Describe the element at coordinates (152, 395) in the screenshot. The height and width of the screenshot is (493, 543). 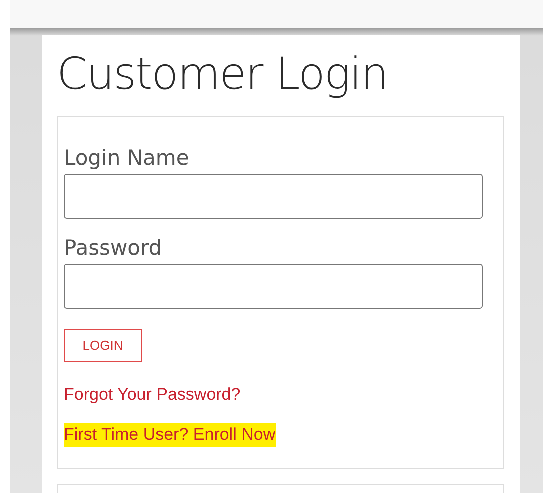
I see `link: Forgot Your Password?` at that location.